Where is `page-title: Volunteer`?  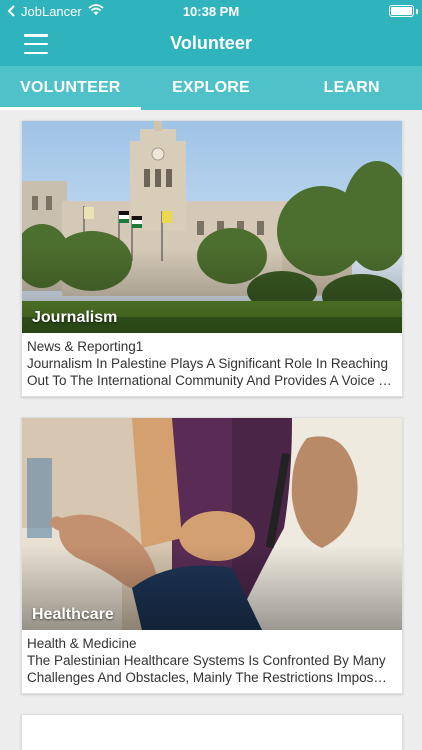 page-title: Volunteer is located at coordinates (211, 43).